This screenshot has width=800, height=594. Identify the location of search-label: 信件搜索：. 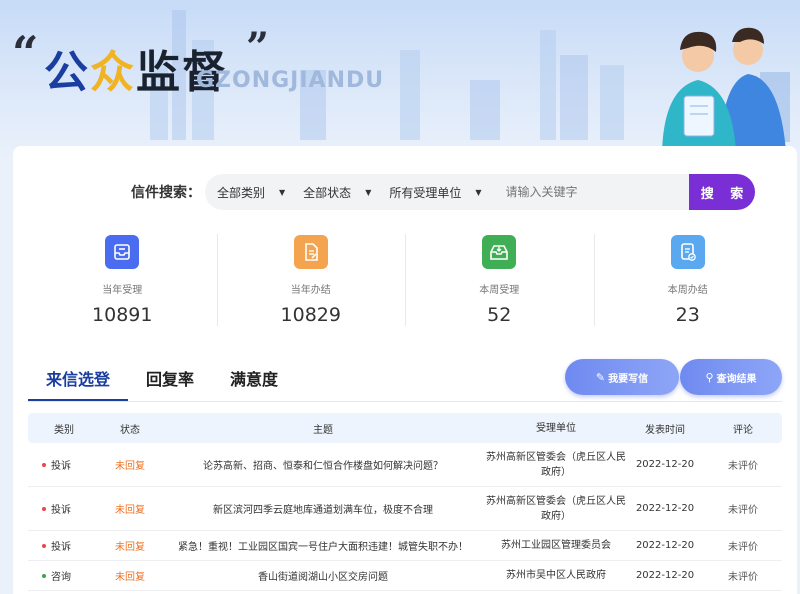
(166, 193).